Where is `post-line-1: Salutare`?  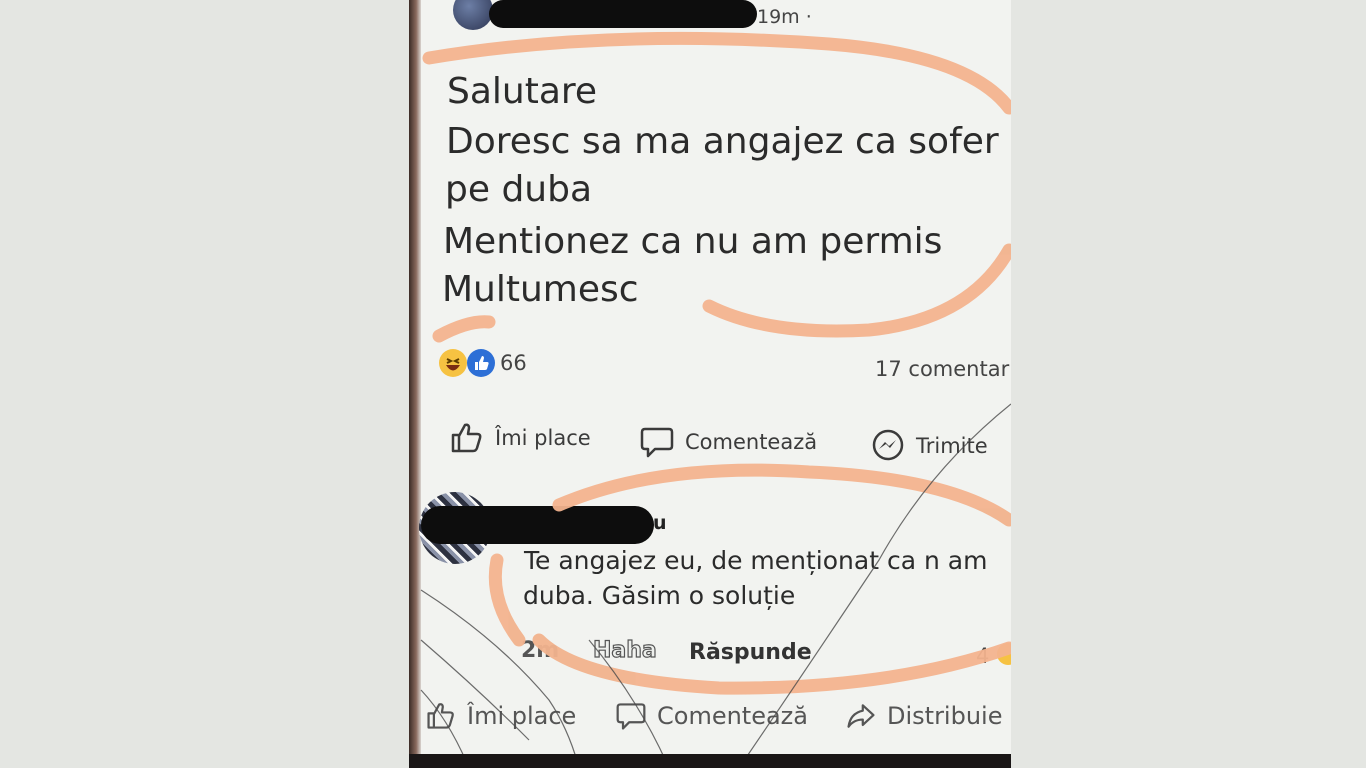
post-line-1: Salutare is located at coordinates (522, 91).